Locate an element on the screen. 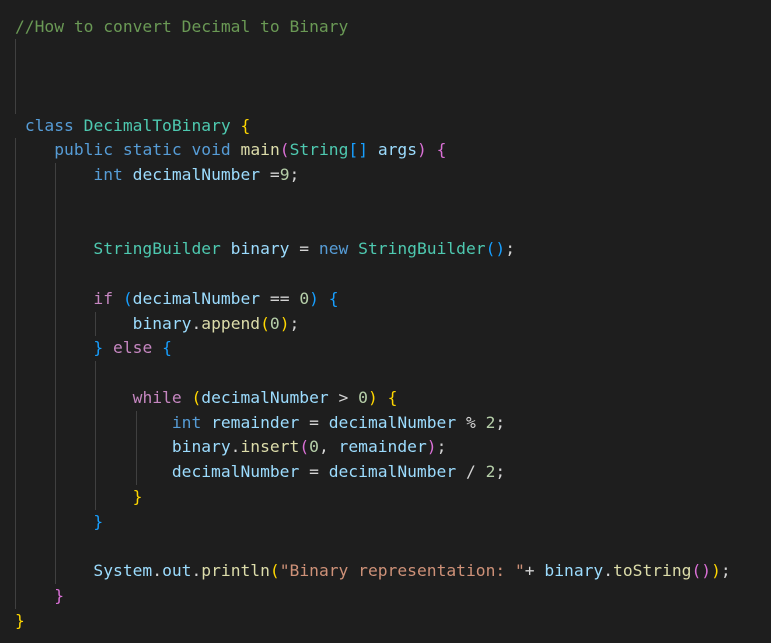 The height and width of the screenshot is (643, 771). code-token: class is located at coordinates (49, 125).